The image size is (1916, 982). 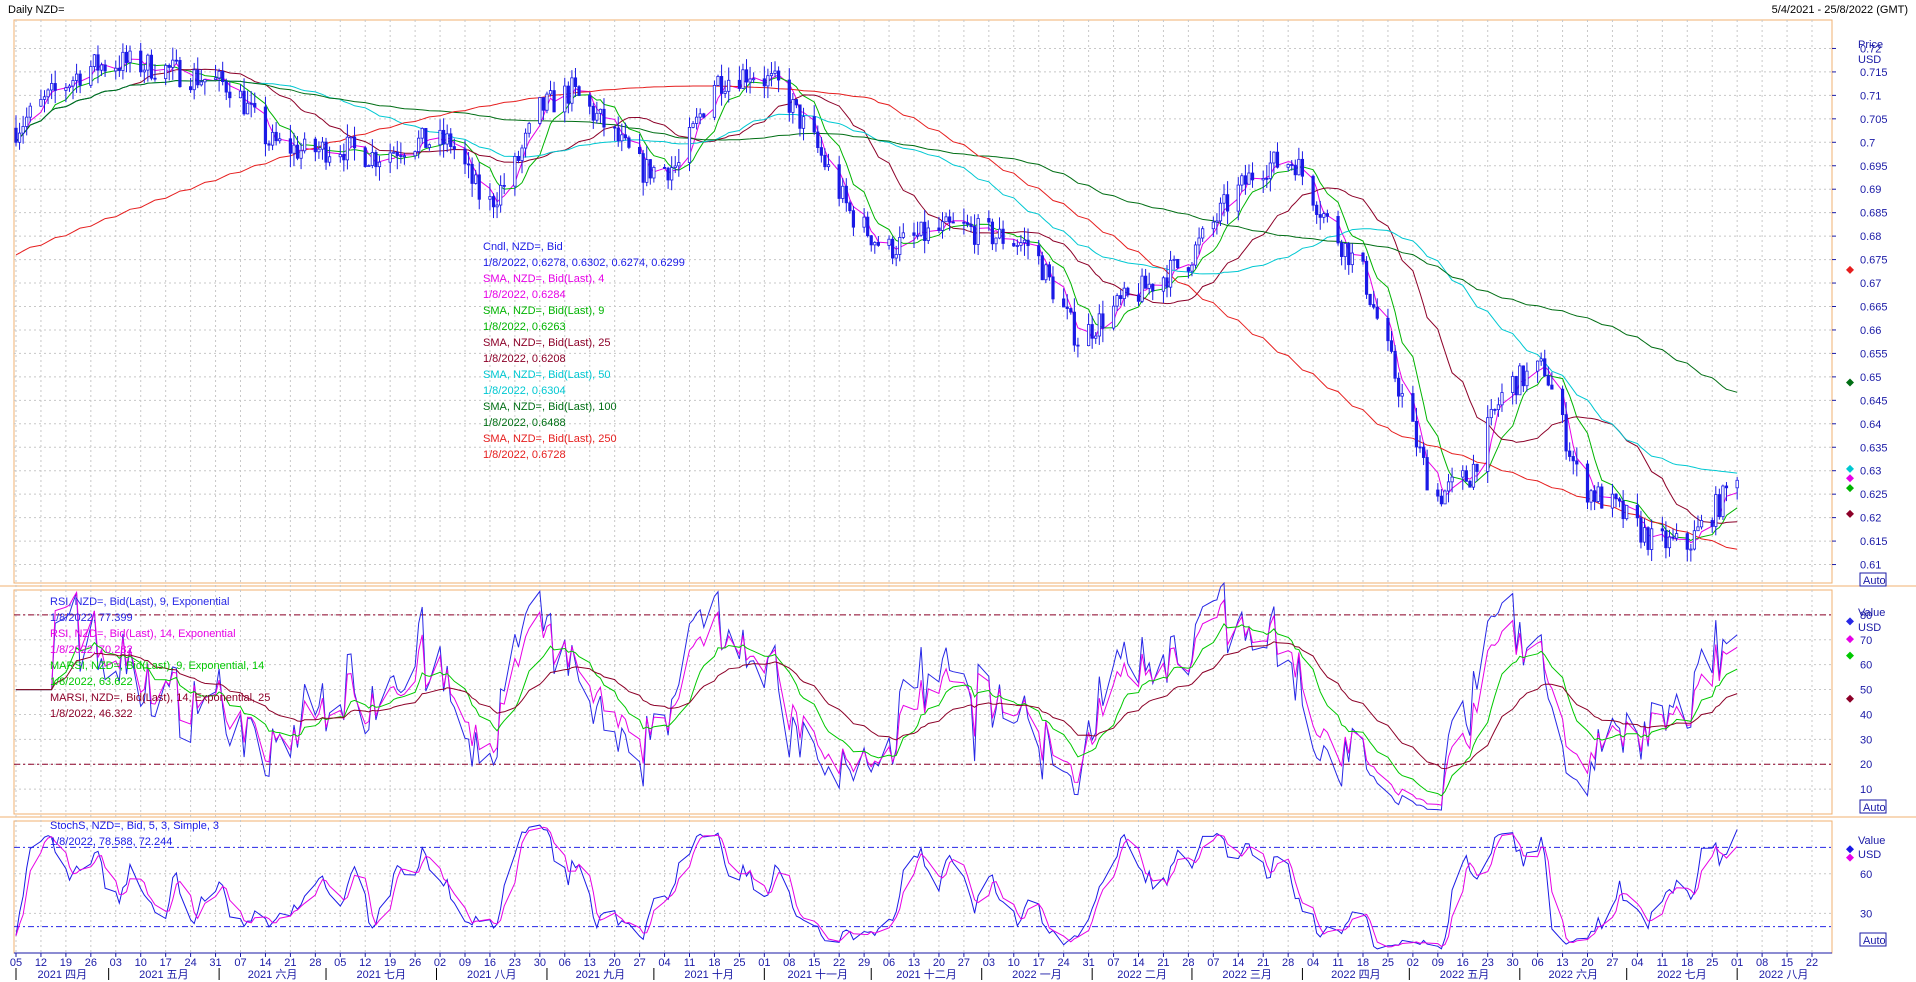 What do you see at coordinates (524, 295) in the screenshot?
I see `legend-value: 1/8/2022, 0.6284` at bounding box center [524, 295].